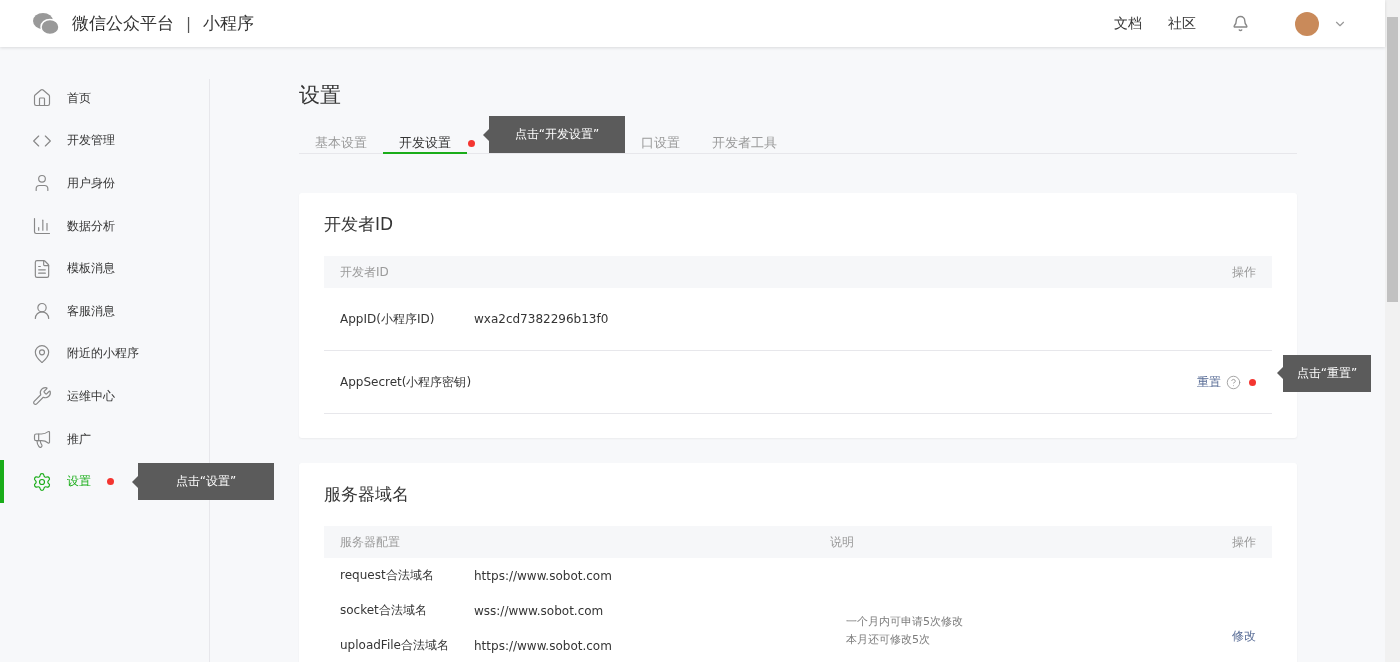  Describe the element at coordinates (91, 141) in the screenshot. I see `menu-label: 开发管理` at that location.